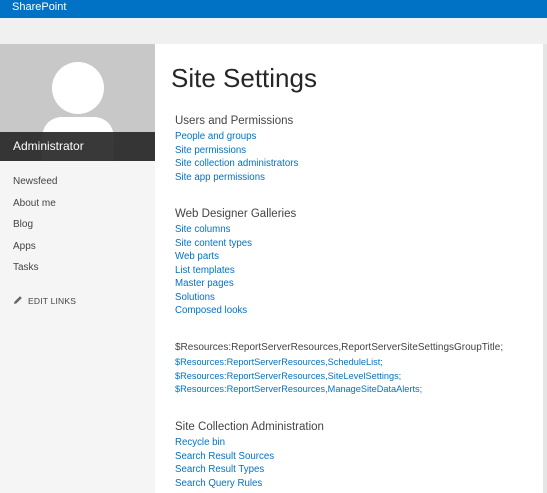  What do you see at coordinates (52, 301) in the screenshot?
I see `edit-links-label: EDIT LINKS` at bounding box center [52, 301].